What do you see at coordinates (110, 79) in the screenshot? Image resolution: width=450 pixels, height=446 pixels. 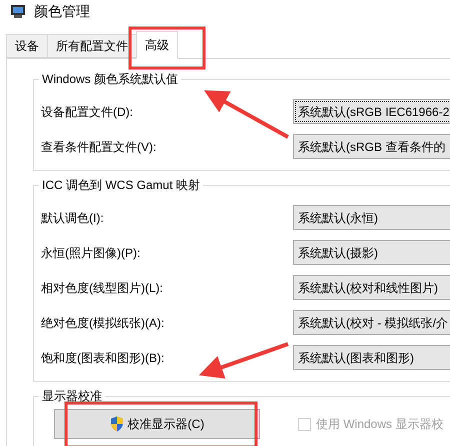 I see `group-title: Windows 颜色系统默认值` at bounding box center [110, 79].